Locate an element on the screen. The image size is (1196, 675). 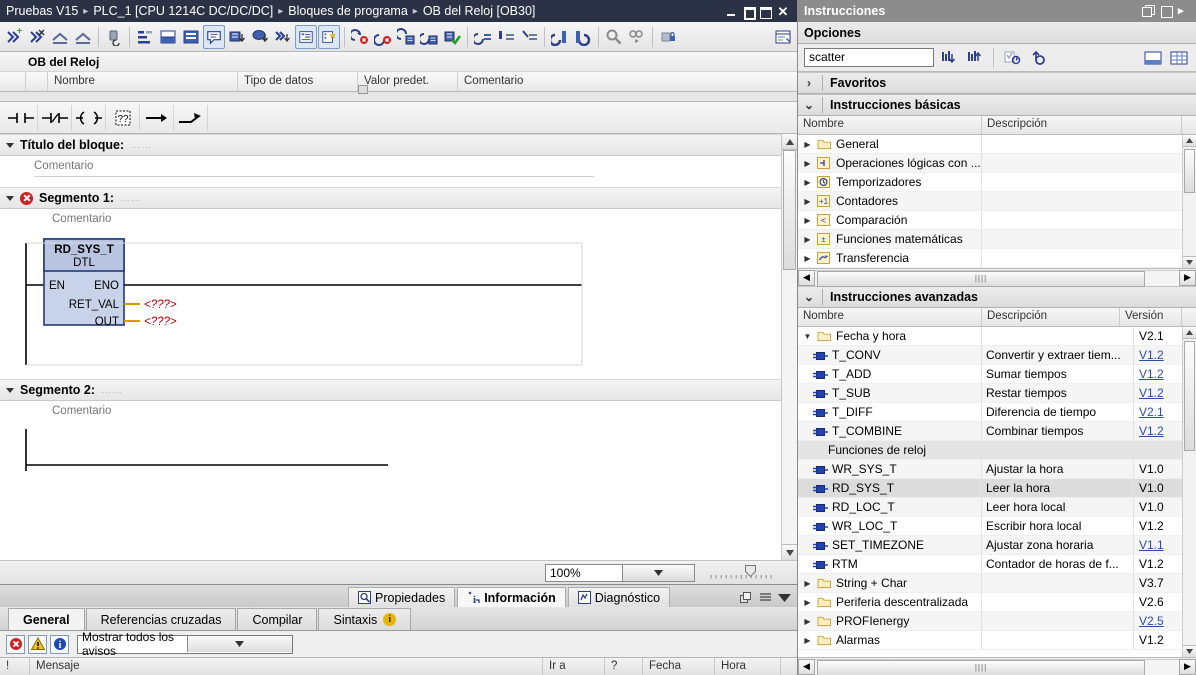
basic-instruction-row: ▶ Temporizadores is located at coordinates (997, 182).